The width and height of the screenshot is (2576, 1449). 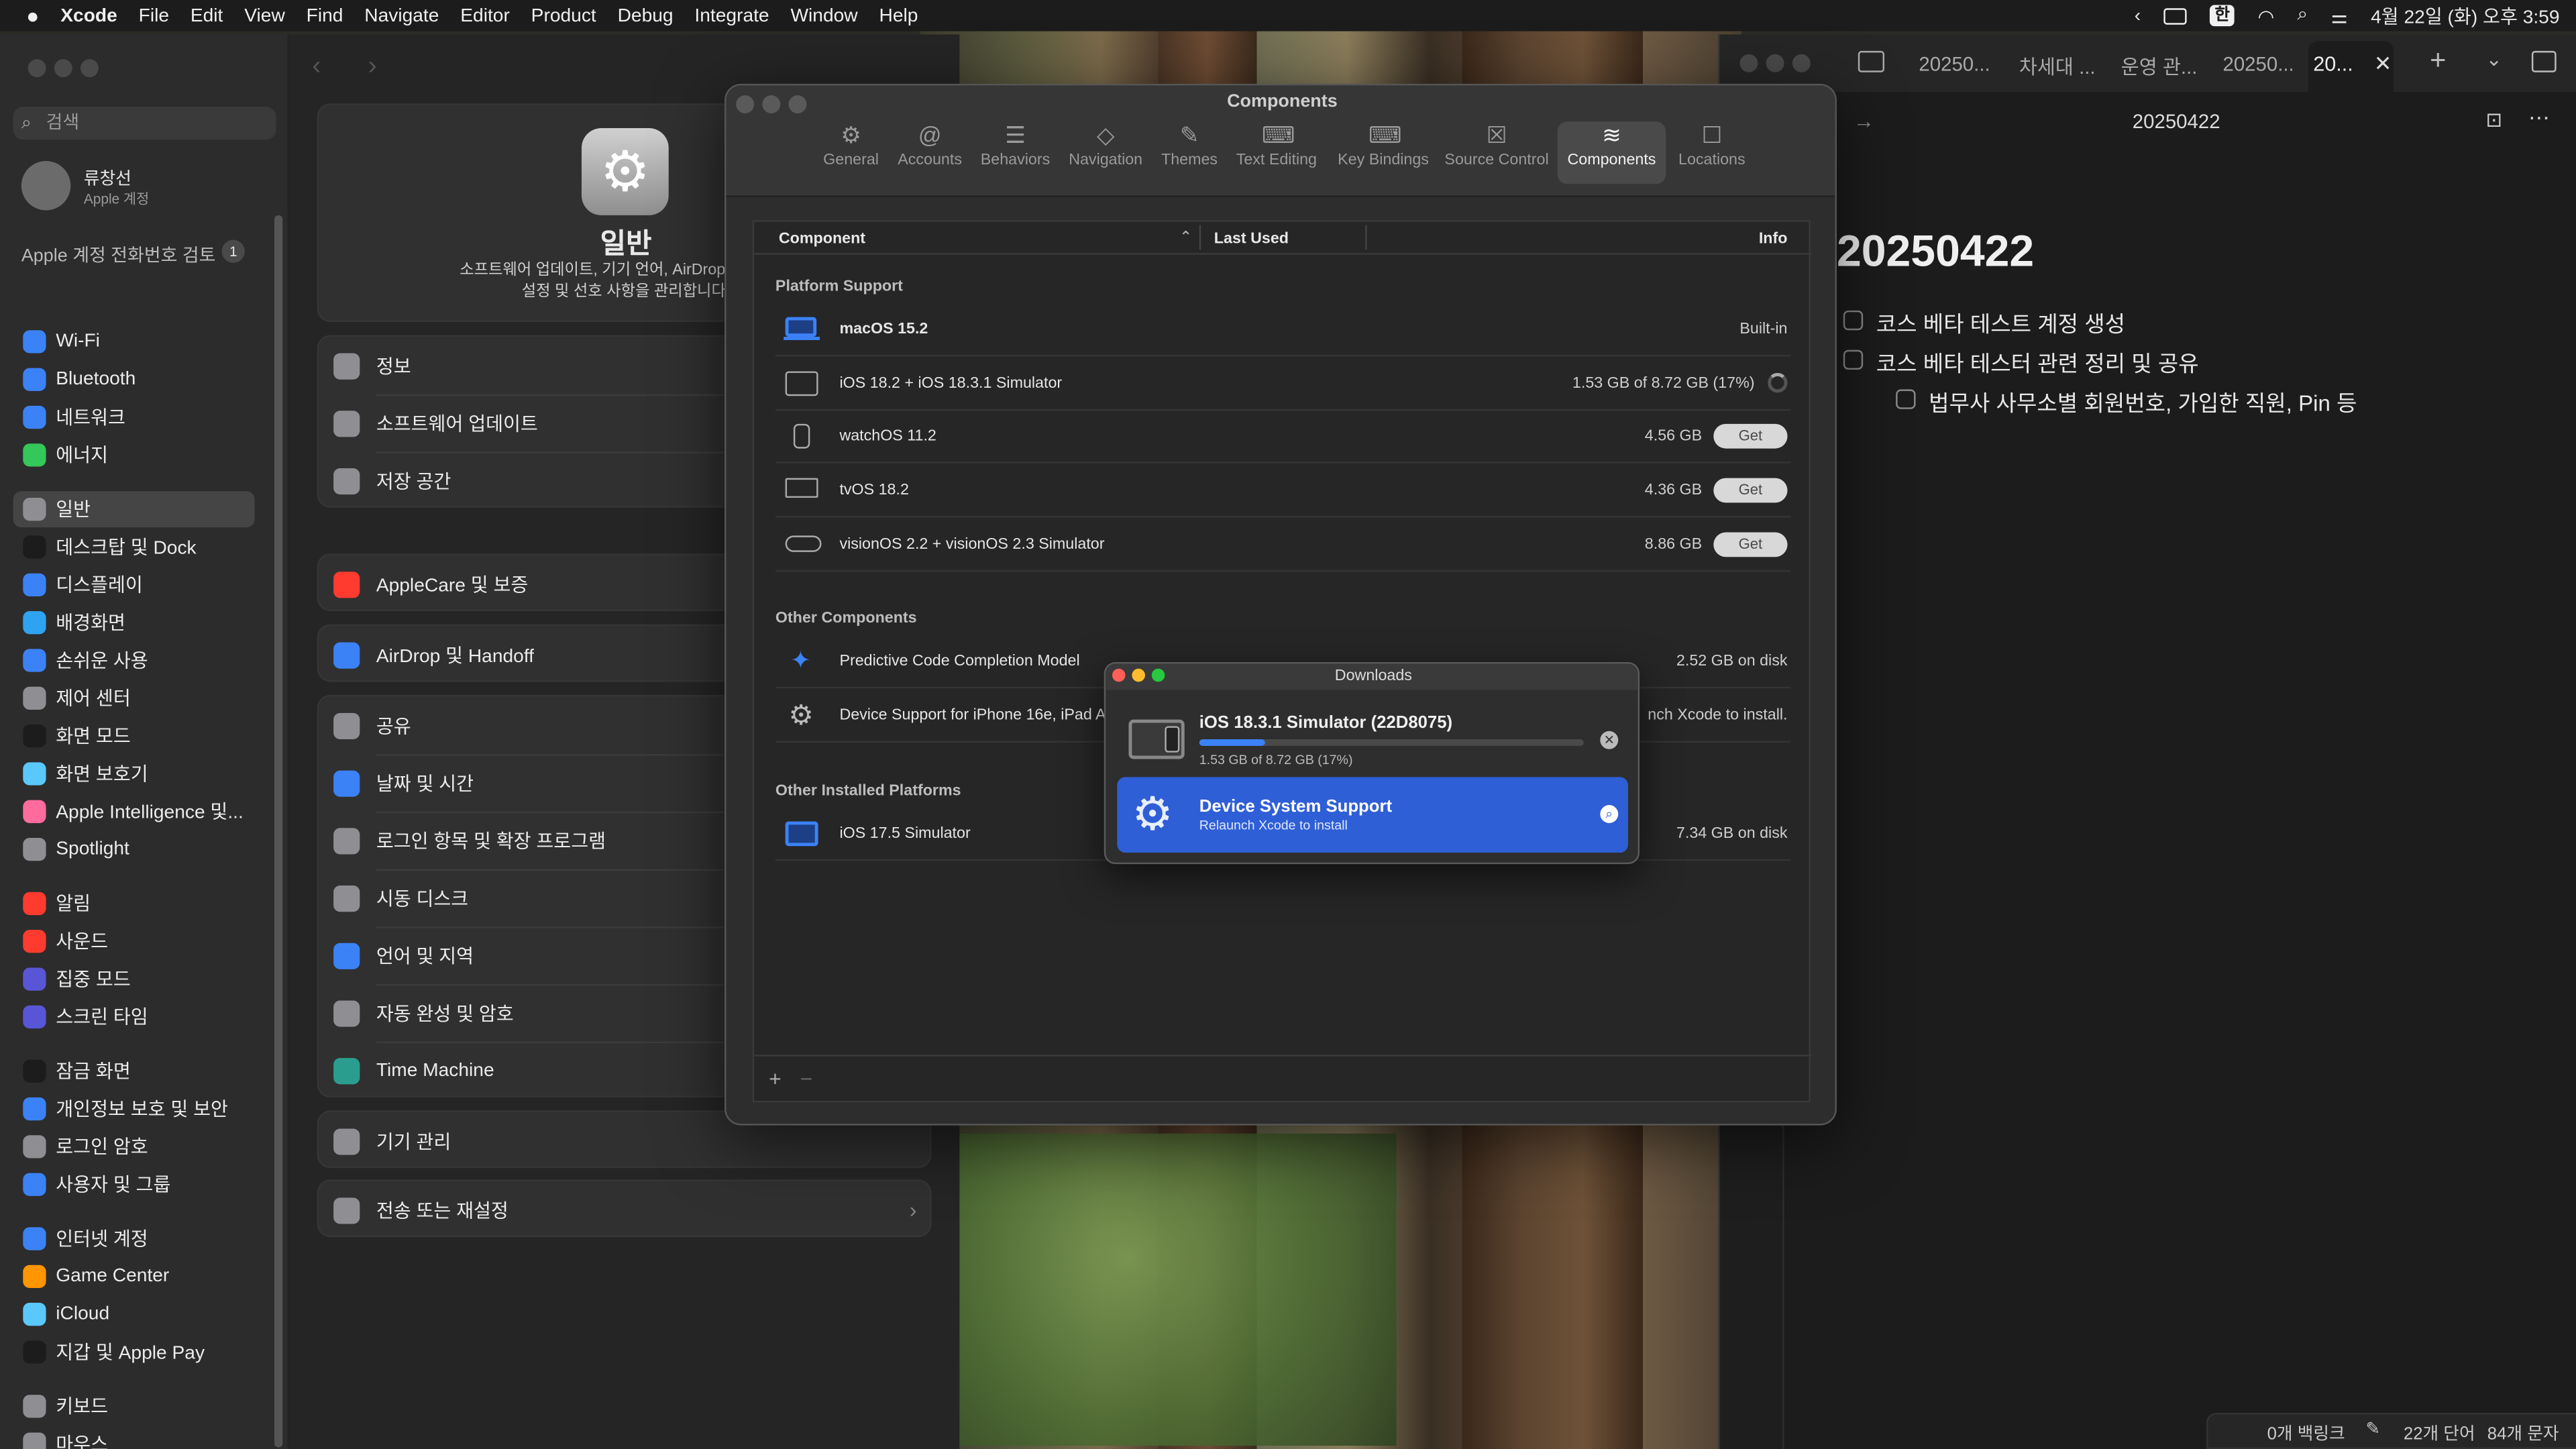 What do you see at coordinates (2302, 15) in the screenshot?
I see `search-icon: ⌕` at bounding box center [2302, 15].